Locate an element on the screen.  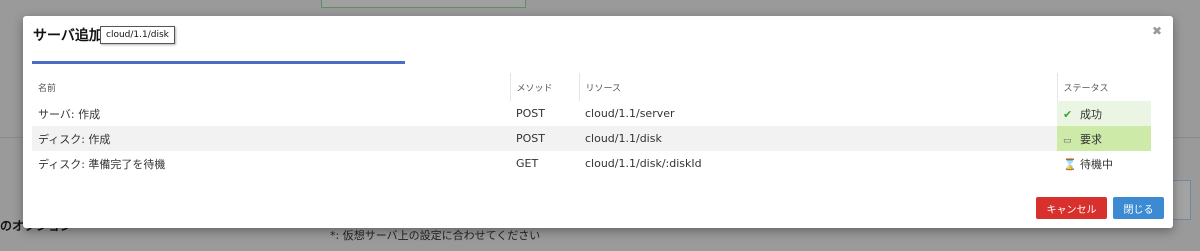
table-header-row: 名前 メソッド リソース ステータス is located at coordinates (591, 87).